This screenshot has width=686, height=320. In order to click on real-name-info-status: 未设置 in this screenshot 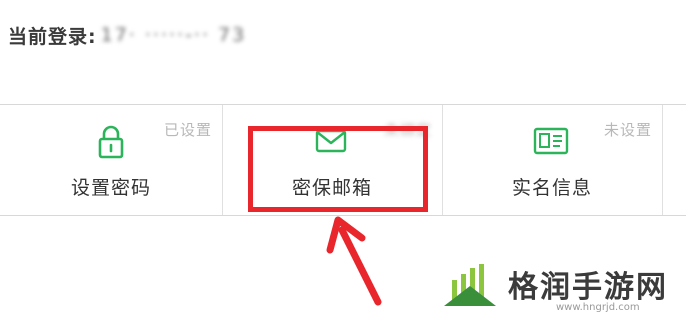, I will do `click(627, 130)`.